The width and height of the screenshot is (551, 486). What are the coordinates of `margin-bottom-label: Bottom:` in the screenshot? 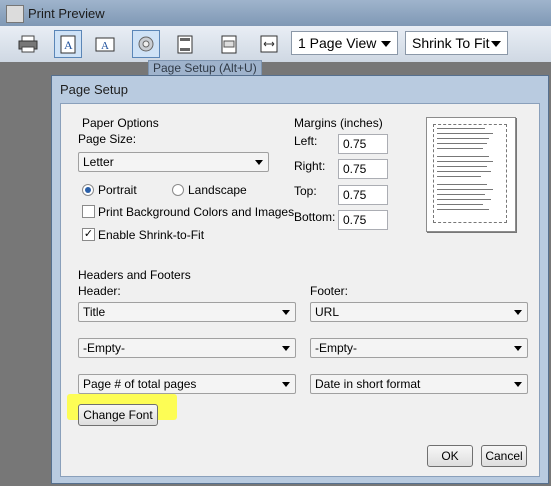 It's located at (315, 217).